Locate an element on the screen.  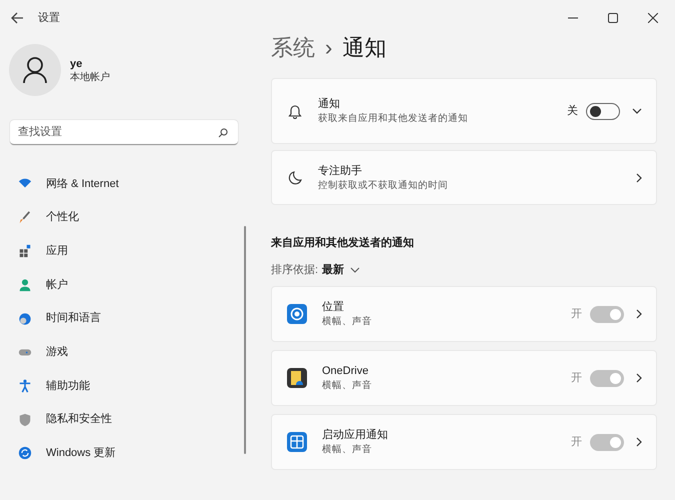
setting-title: 启动应用通知 is located at coordinates (355, 435).